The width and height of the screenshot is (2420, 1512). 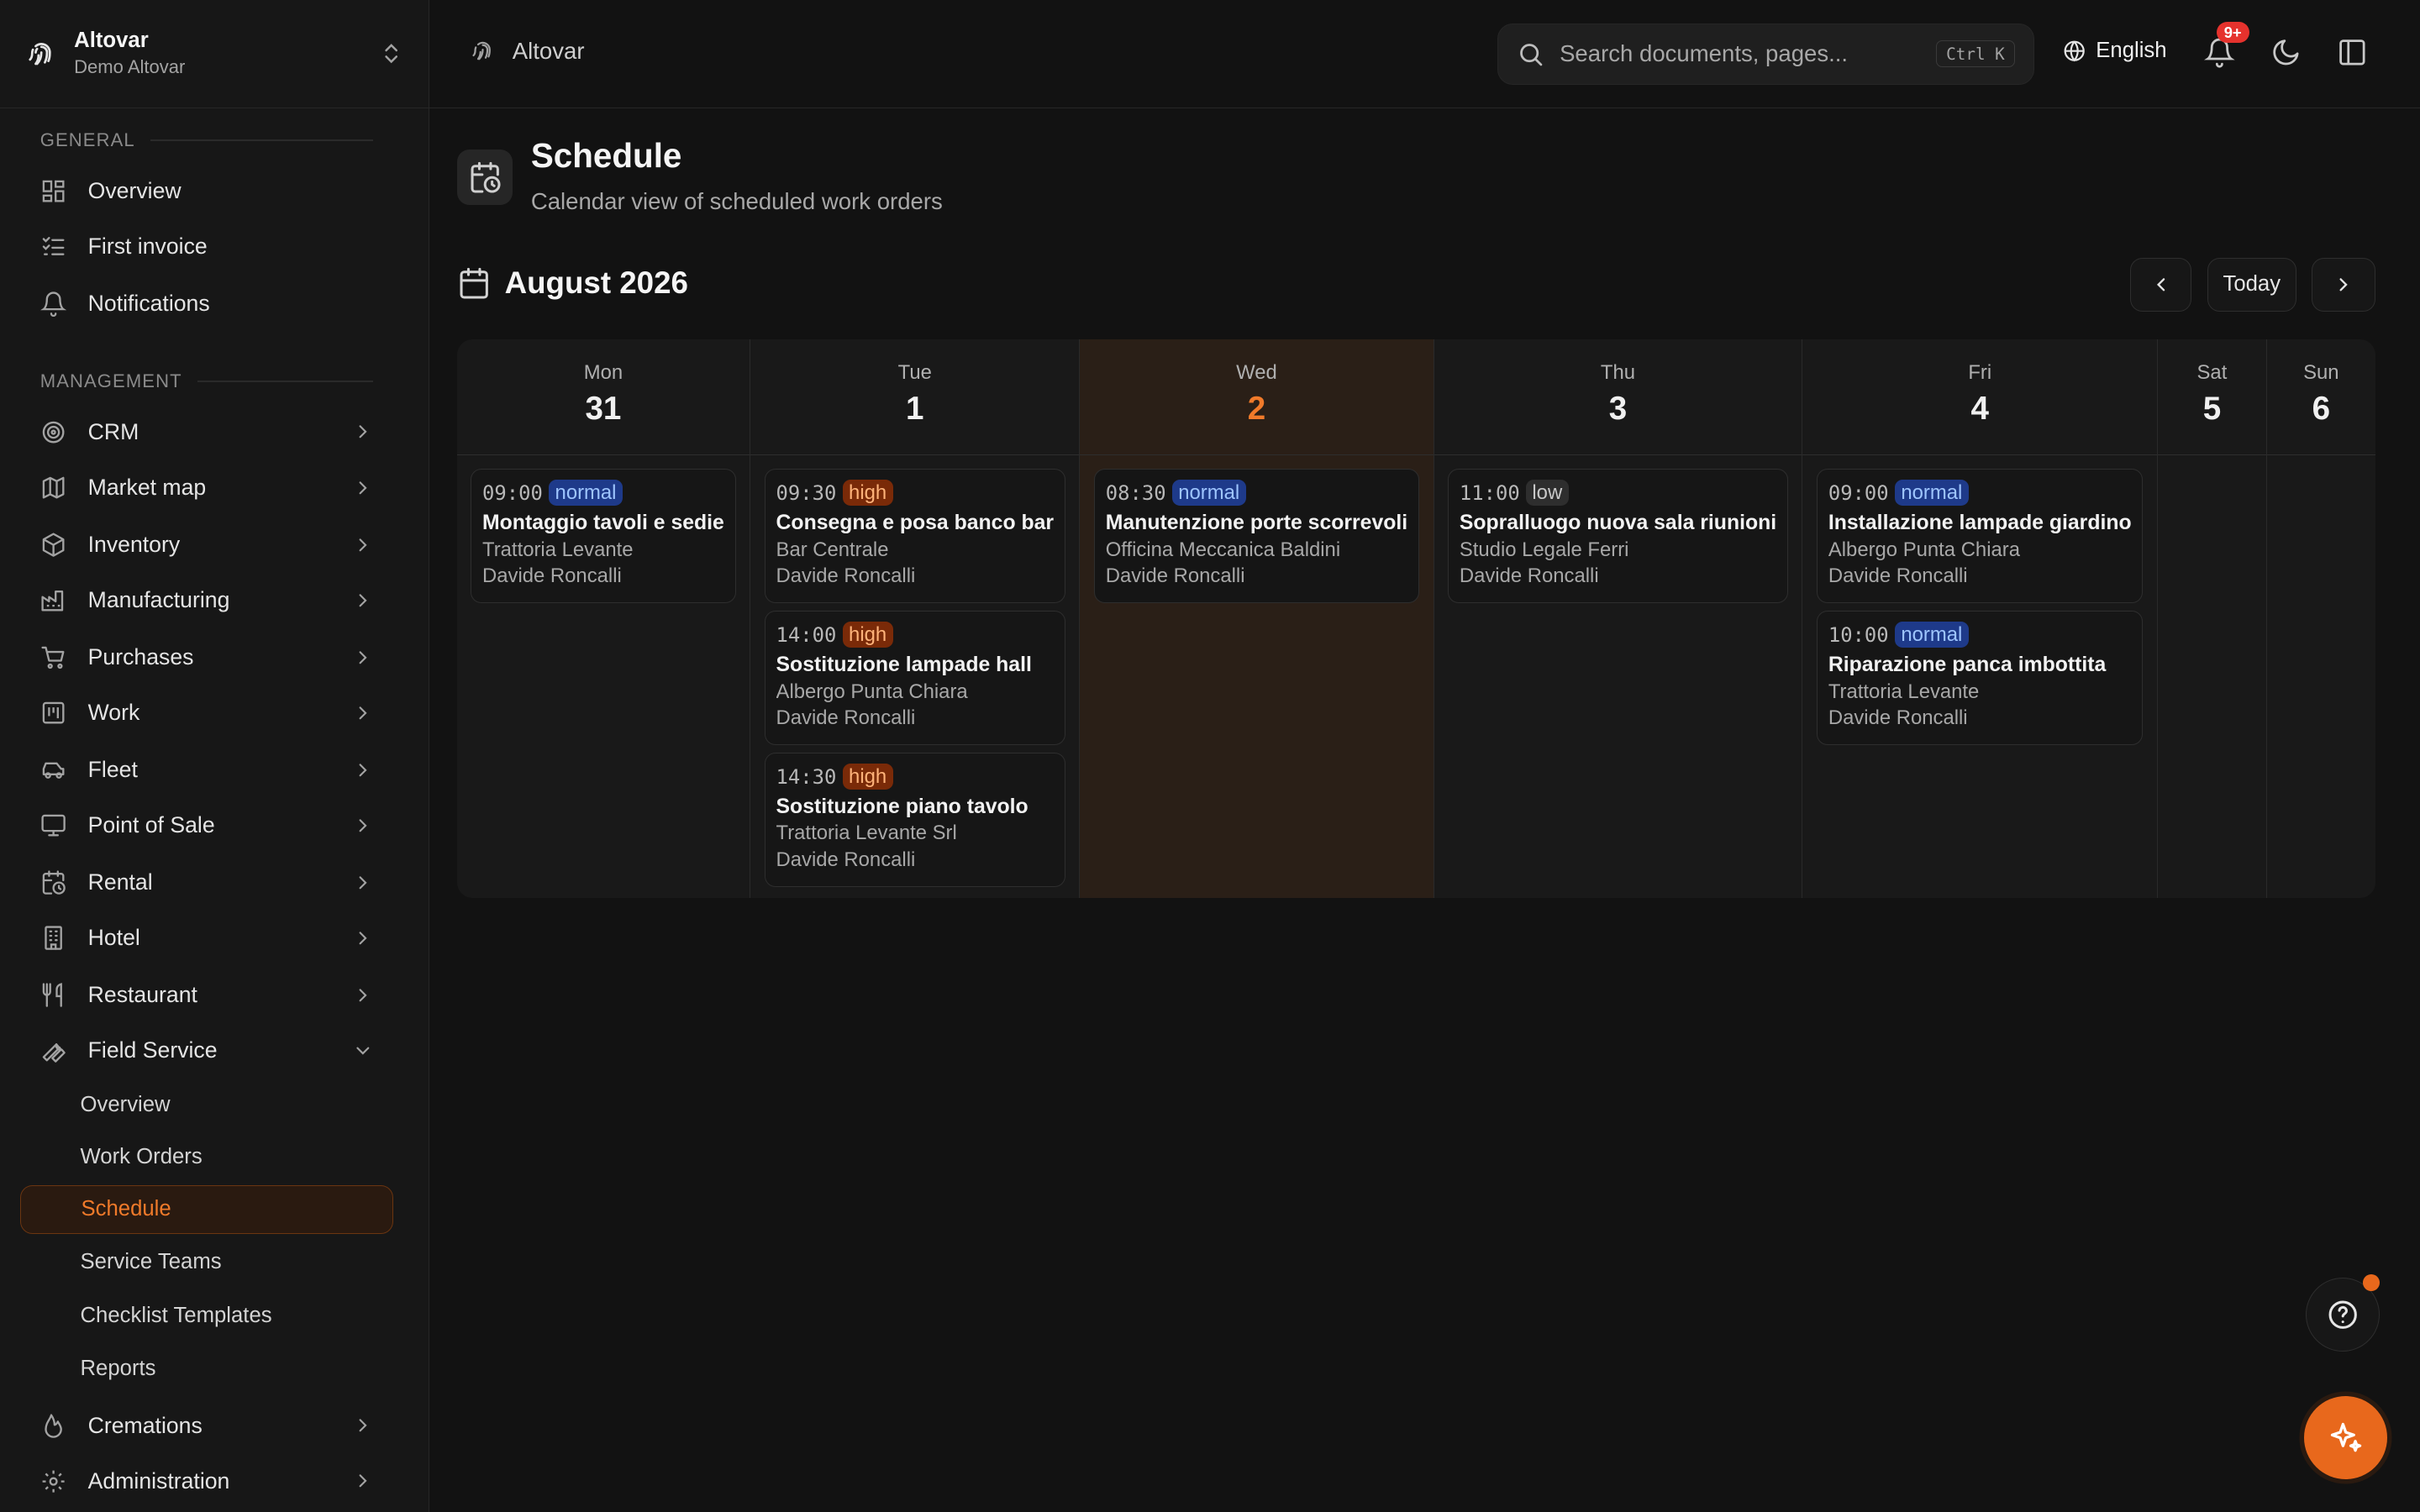 I want to click on sidebar-item-purchases: Purchases, so click(x=207, y=657).